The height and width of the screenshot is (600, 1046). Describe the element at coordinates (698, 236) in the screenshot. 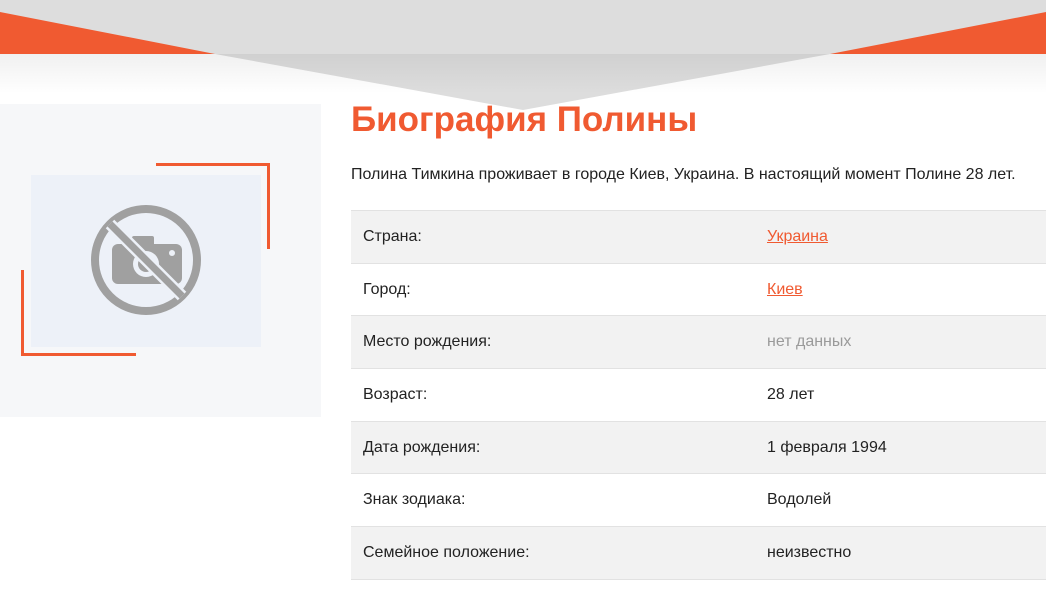

I see `table-row: Страна: Украина` at that location.